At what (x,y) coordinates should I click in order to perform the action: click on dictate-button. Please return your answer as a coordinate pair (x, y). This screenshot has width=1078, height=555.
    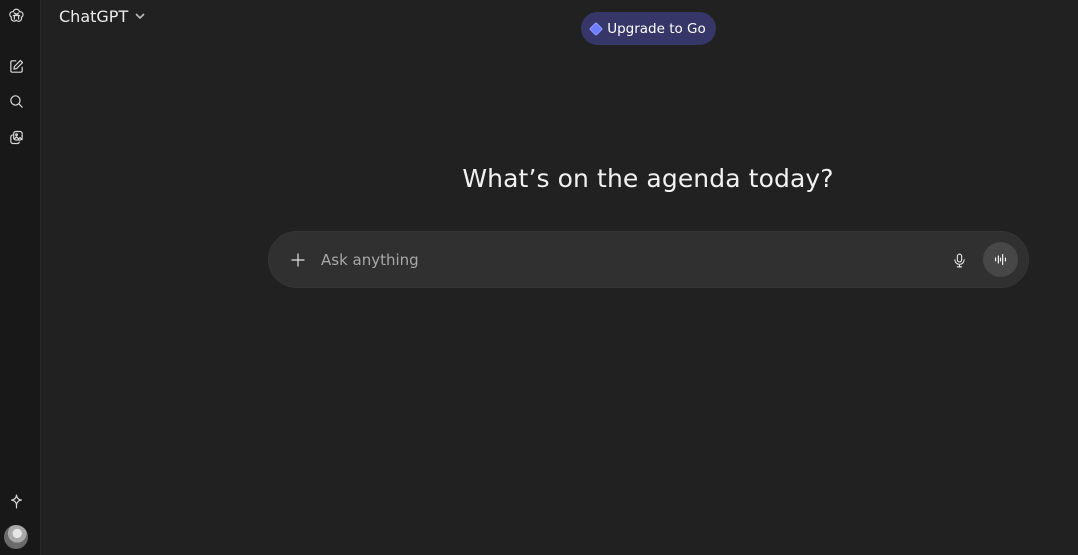
    Looking at the image, I should click on (959, 260).